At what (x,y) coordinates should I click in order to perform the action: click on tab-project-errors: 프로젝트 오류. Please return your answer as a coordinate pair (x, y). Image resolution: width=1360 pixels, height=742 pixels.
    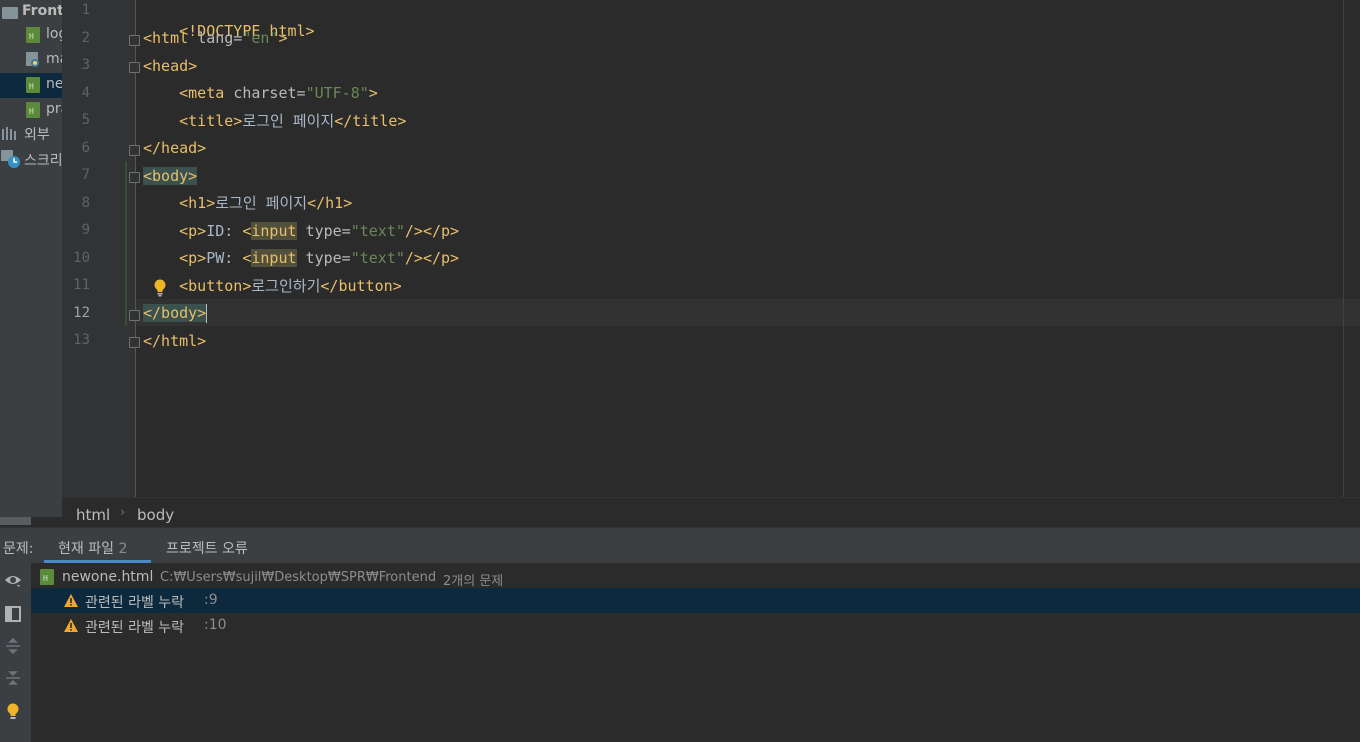
    Looking at the image, I should click on (207, 548).